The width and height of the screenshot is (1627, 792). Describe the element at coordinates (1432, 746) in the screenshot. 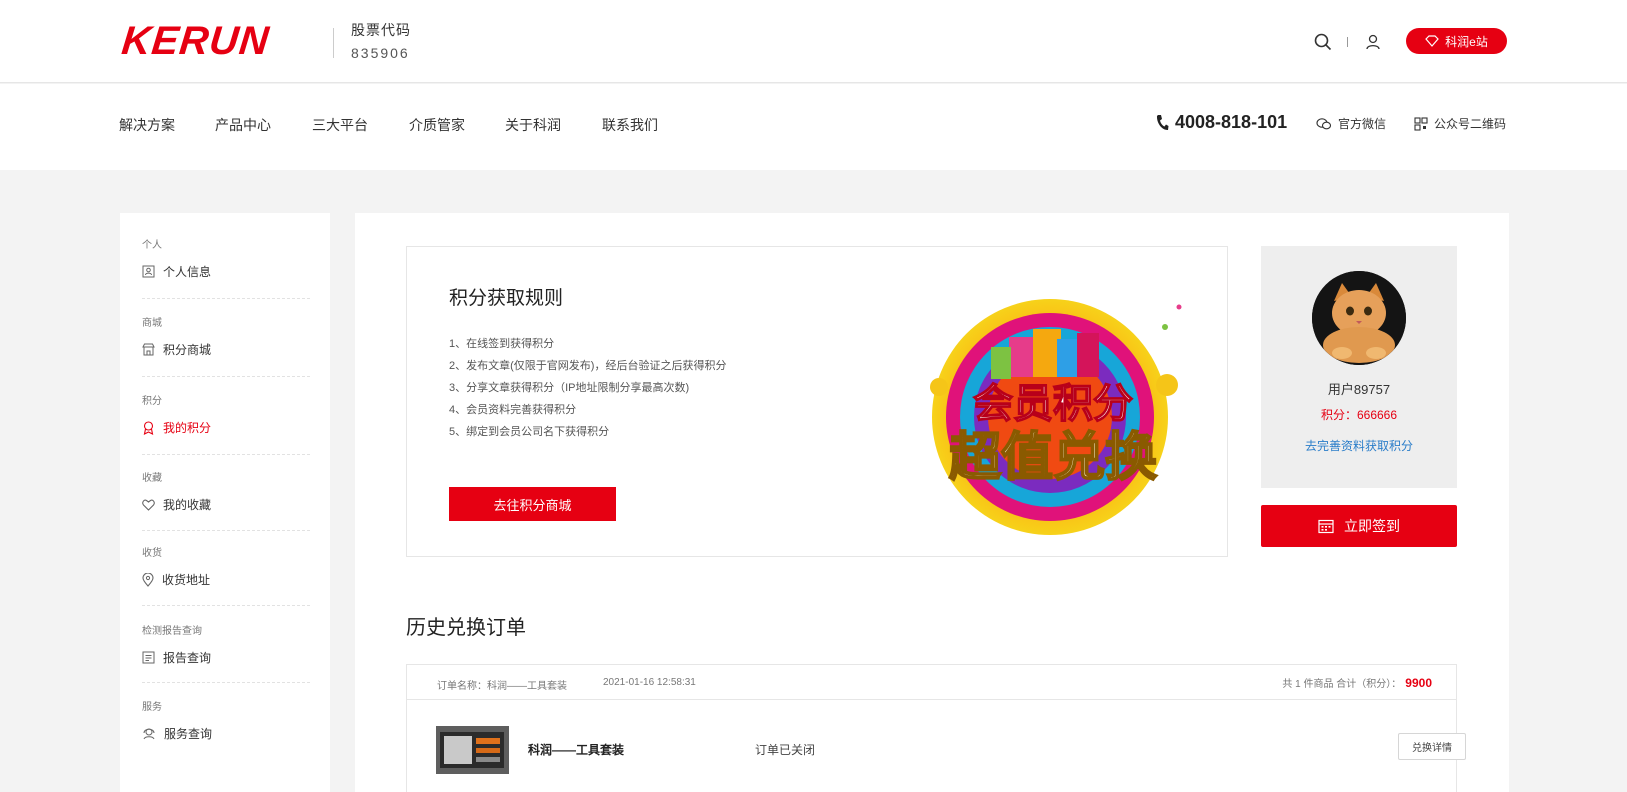

I see `exchange-detail-button: 兑换详情` at that location.